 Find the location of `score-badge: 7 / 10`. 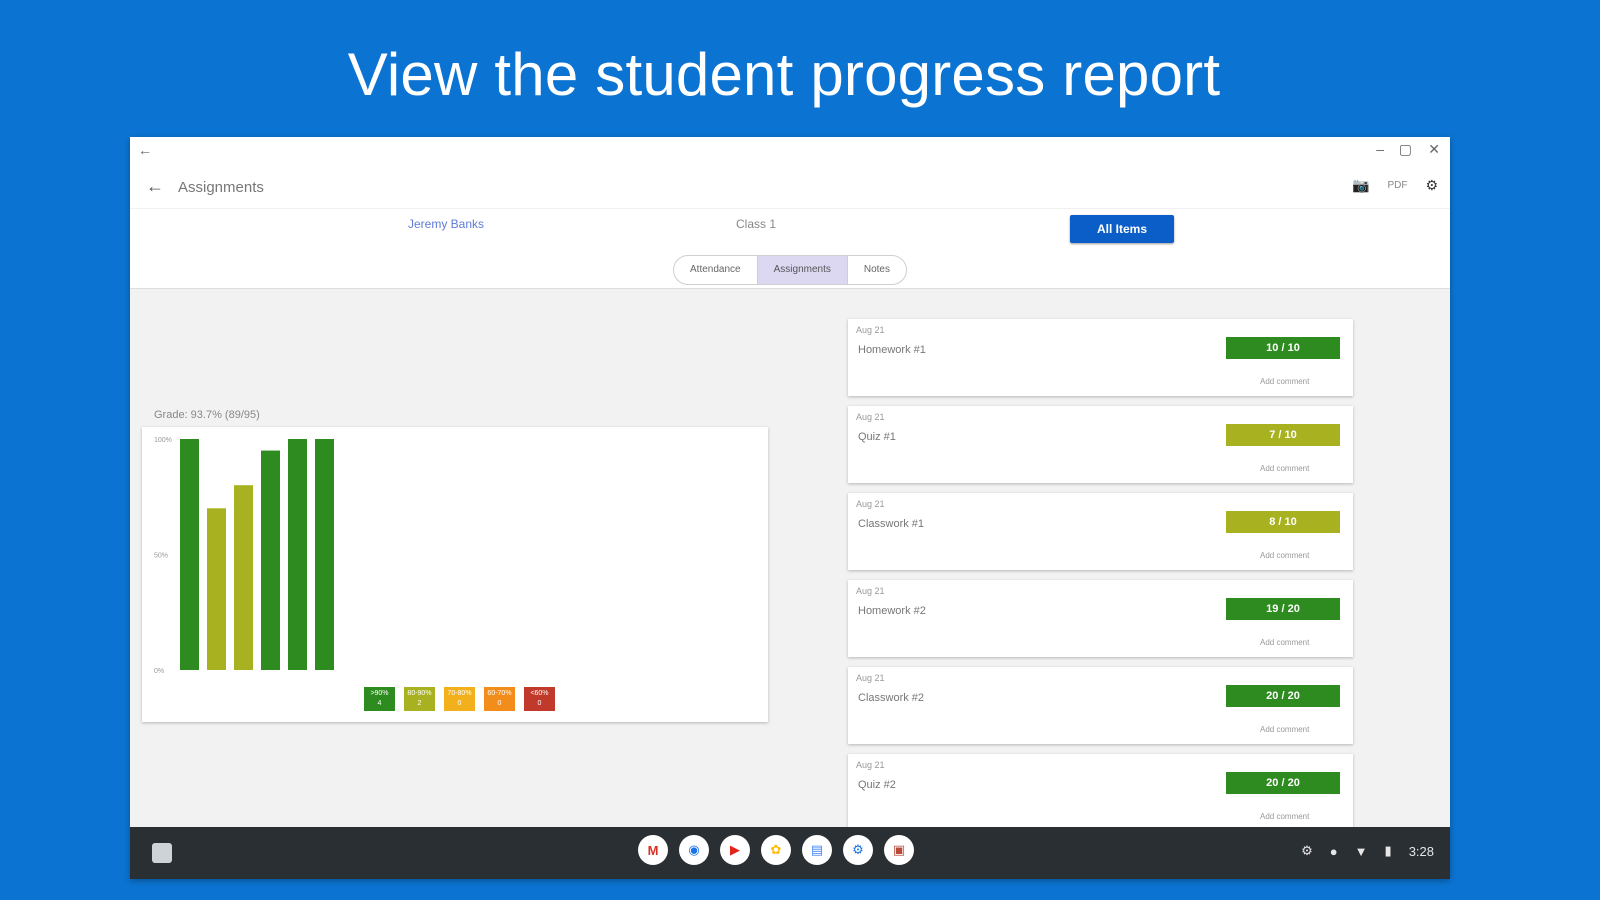

score-badge: 7 / 10 is located at coordinates (1283, 435).